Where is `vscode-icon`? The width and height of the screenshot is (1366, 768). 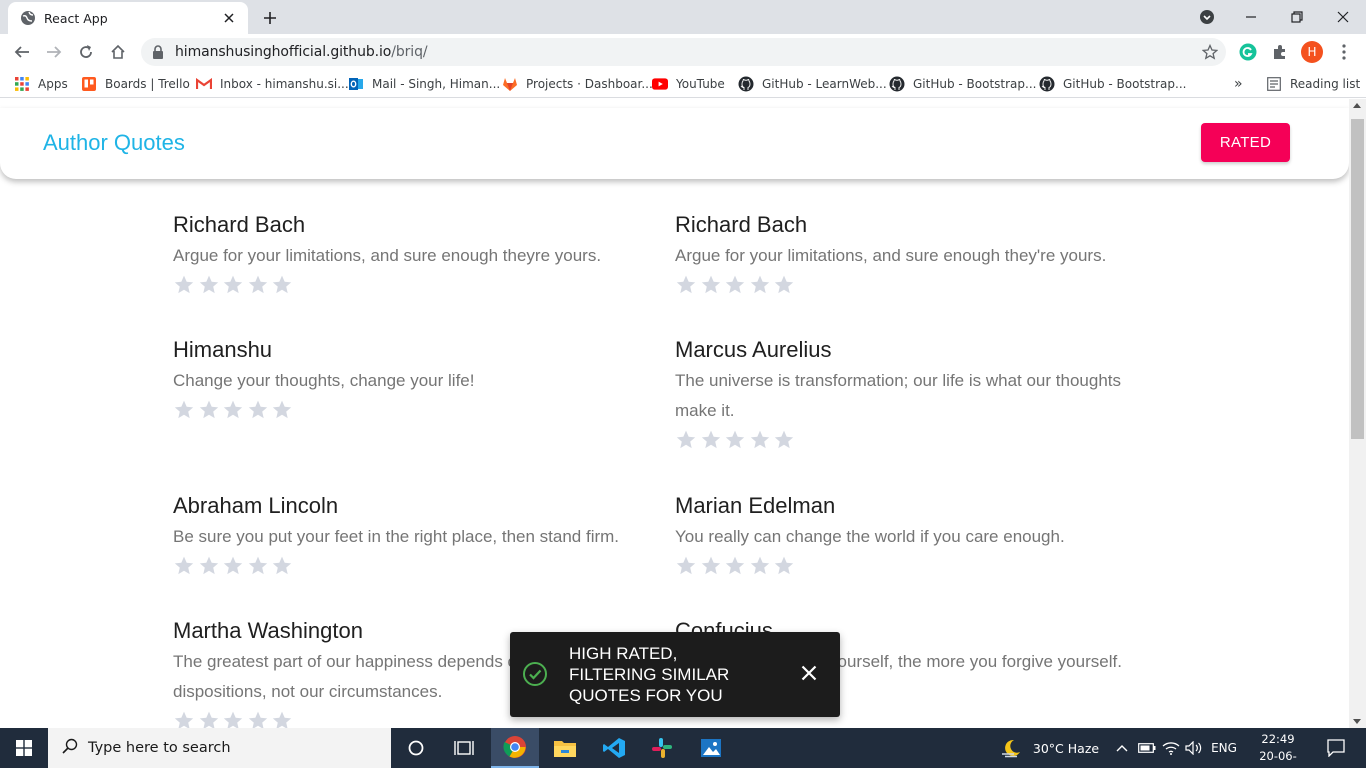
vscode-icon is located at coordinates (614, 748).